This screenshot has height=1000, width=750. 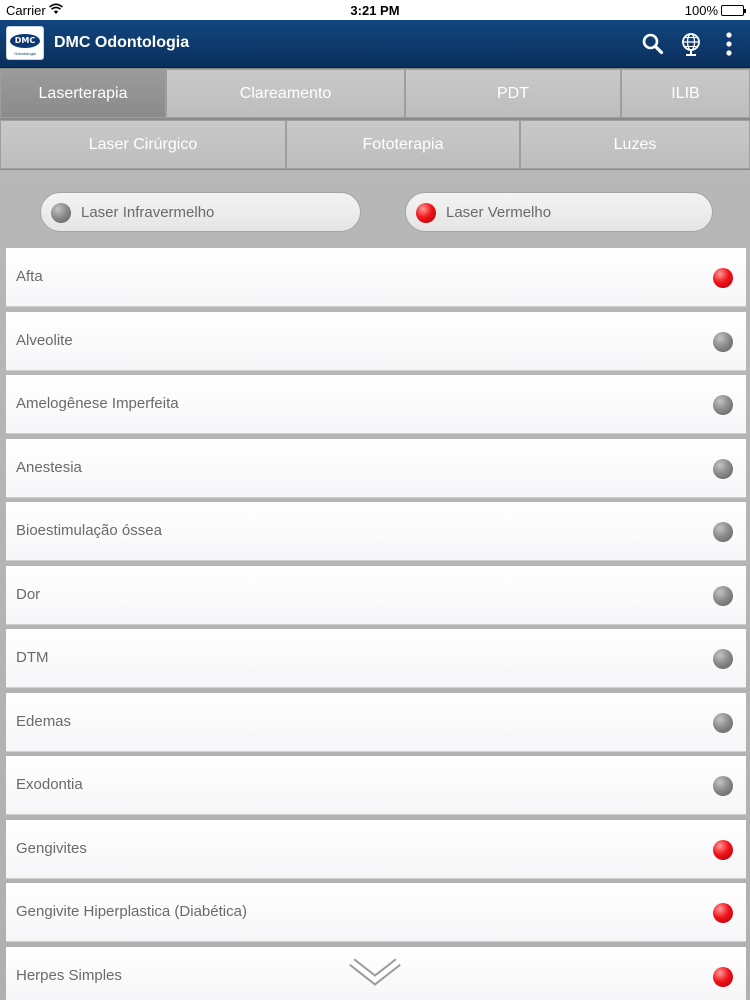 What do you see at coordinates (376, 849) in the screenshot?
I see `list-item: Gengivites` at bounding box center [376, 849].